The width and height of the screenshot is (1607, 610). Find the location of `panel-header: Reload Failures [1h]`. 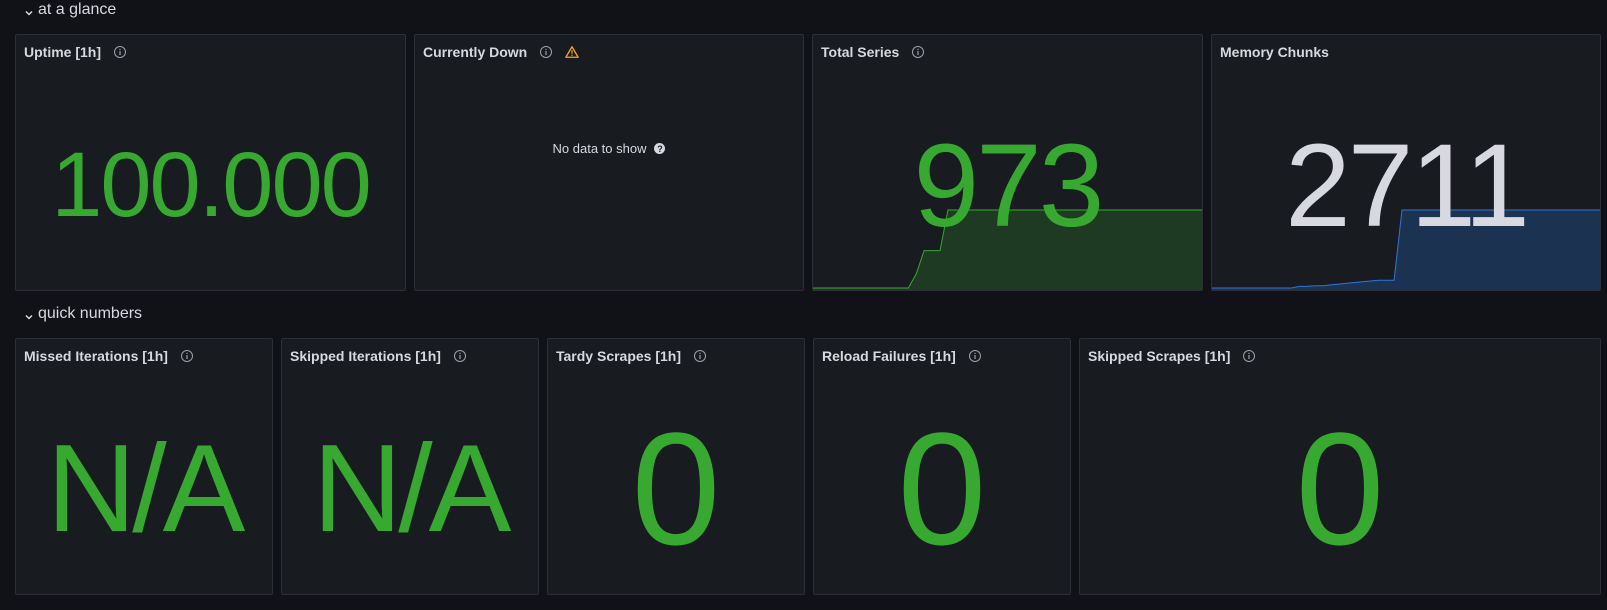

panel-header: Reload Failures [1h] is located at coordinates (942, 356).